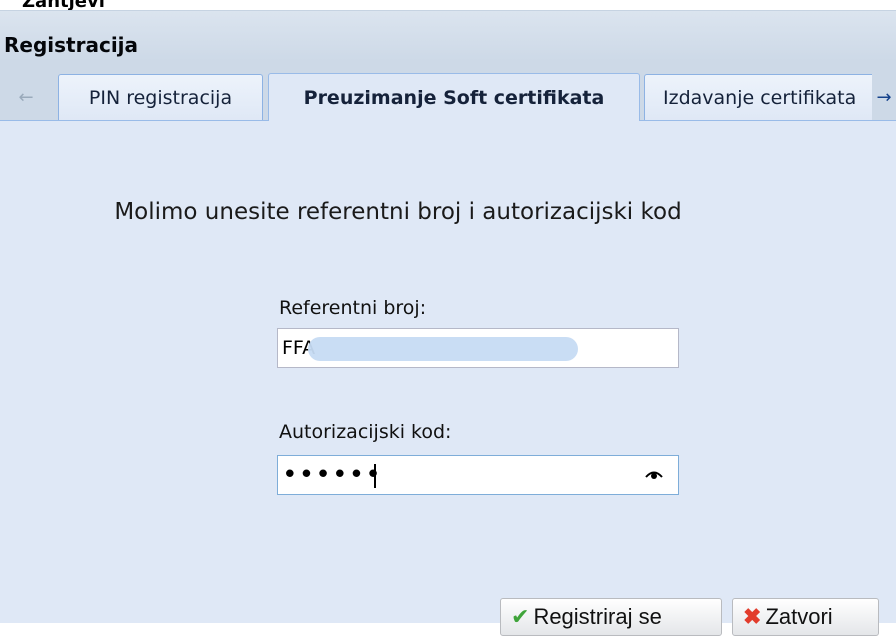  I want to click on tab-label: Izdavanje certifikata, so click(760, 97).